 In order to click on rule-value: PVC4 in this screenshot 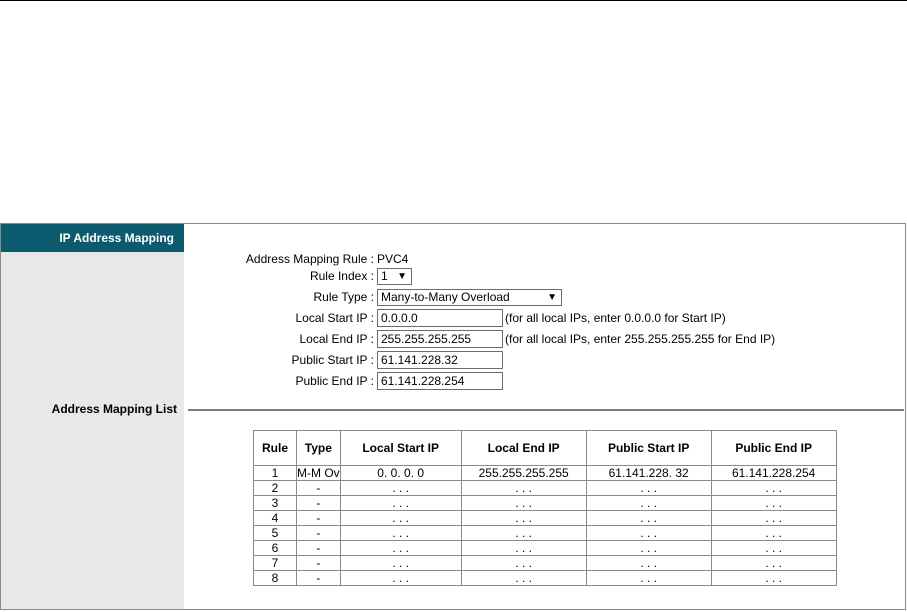, I will do `click(393, 259)`.